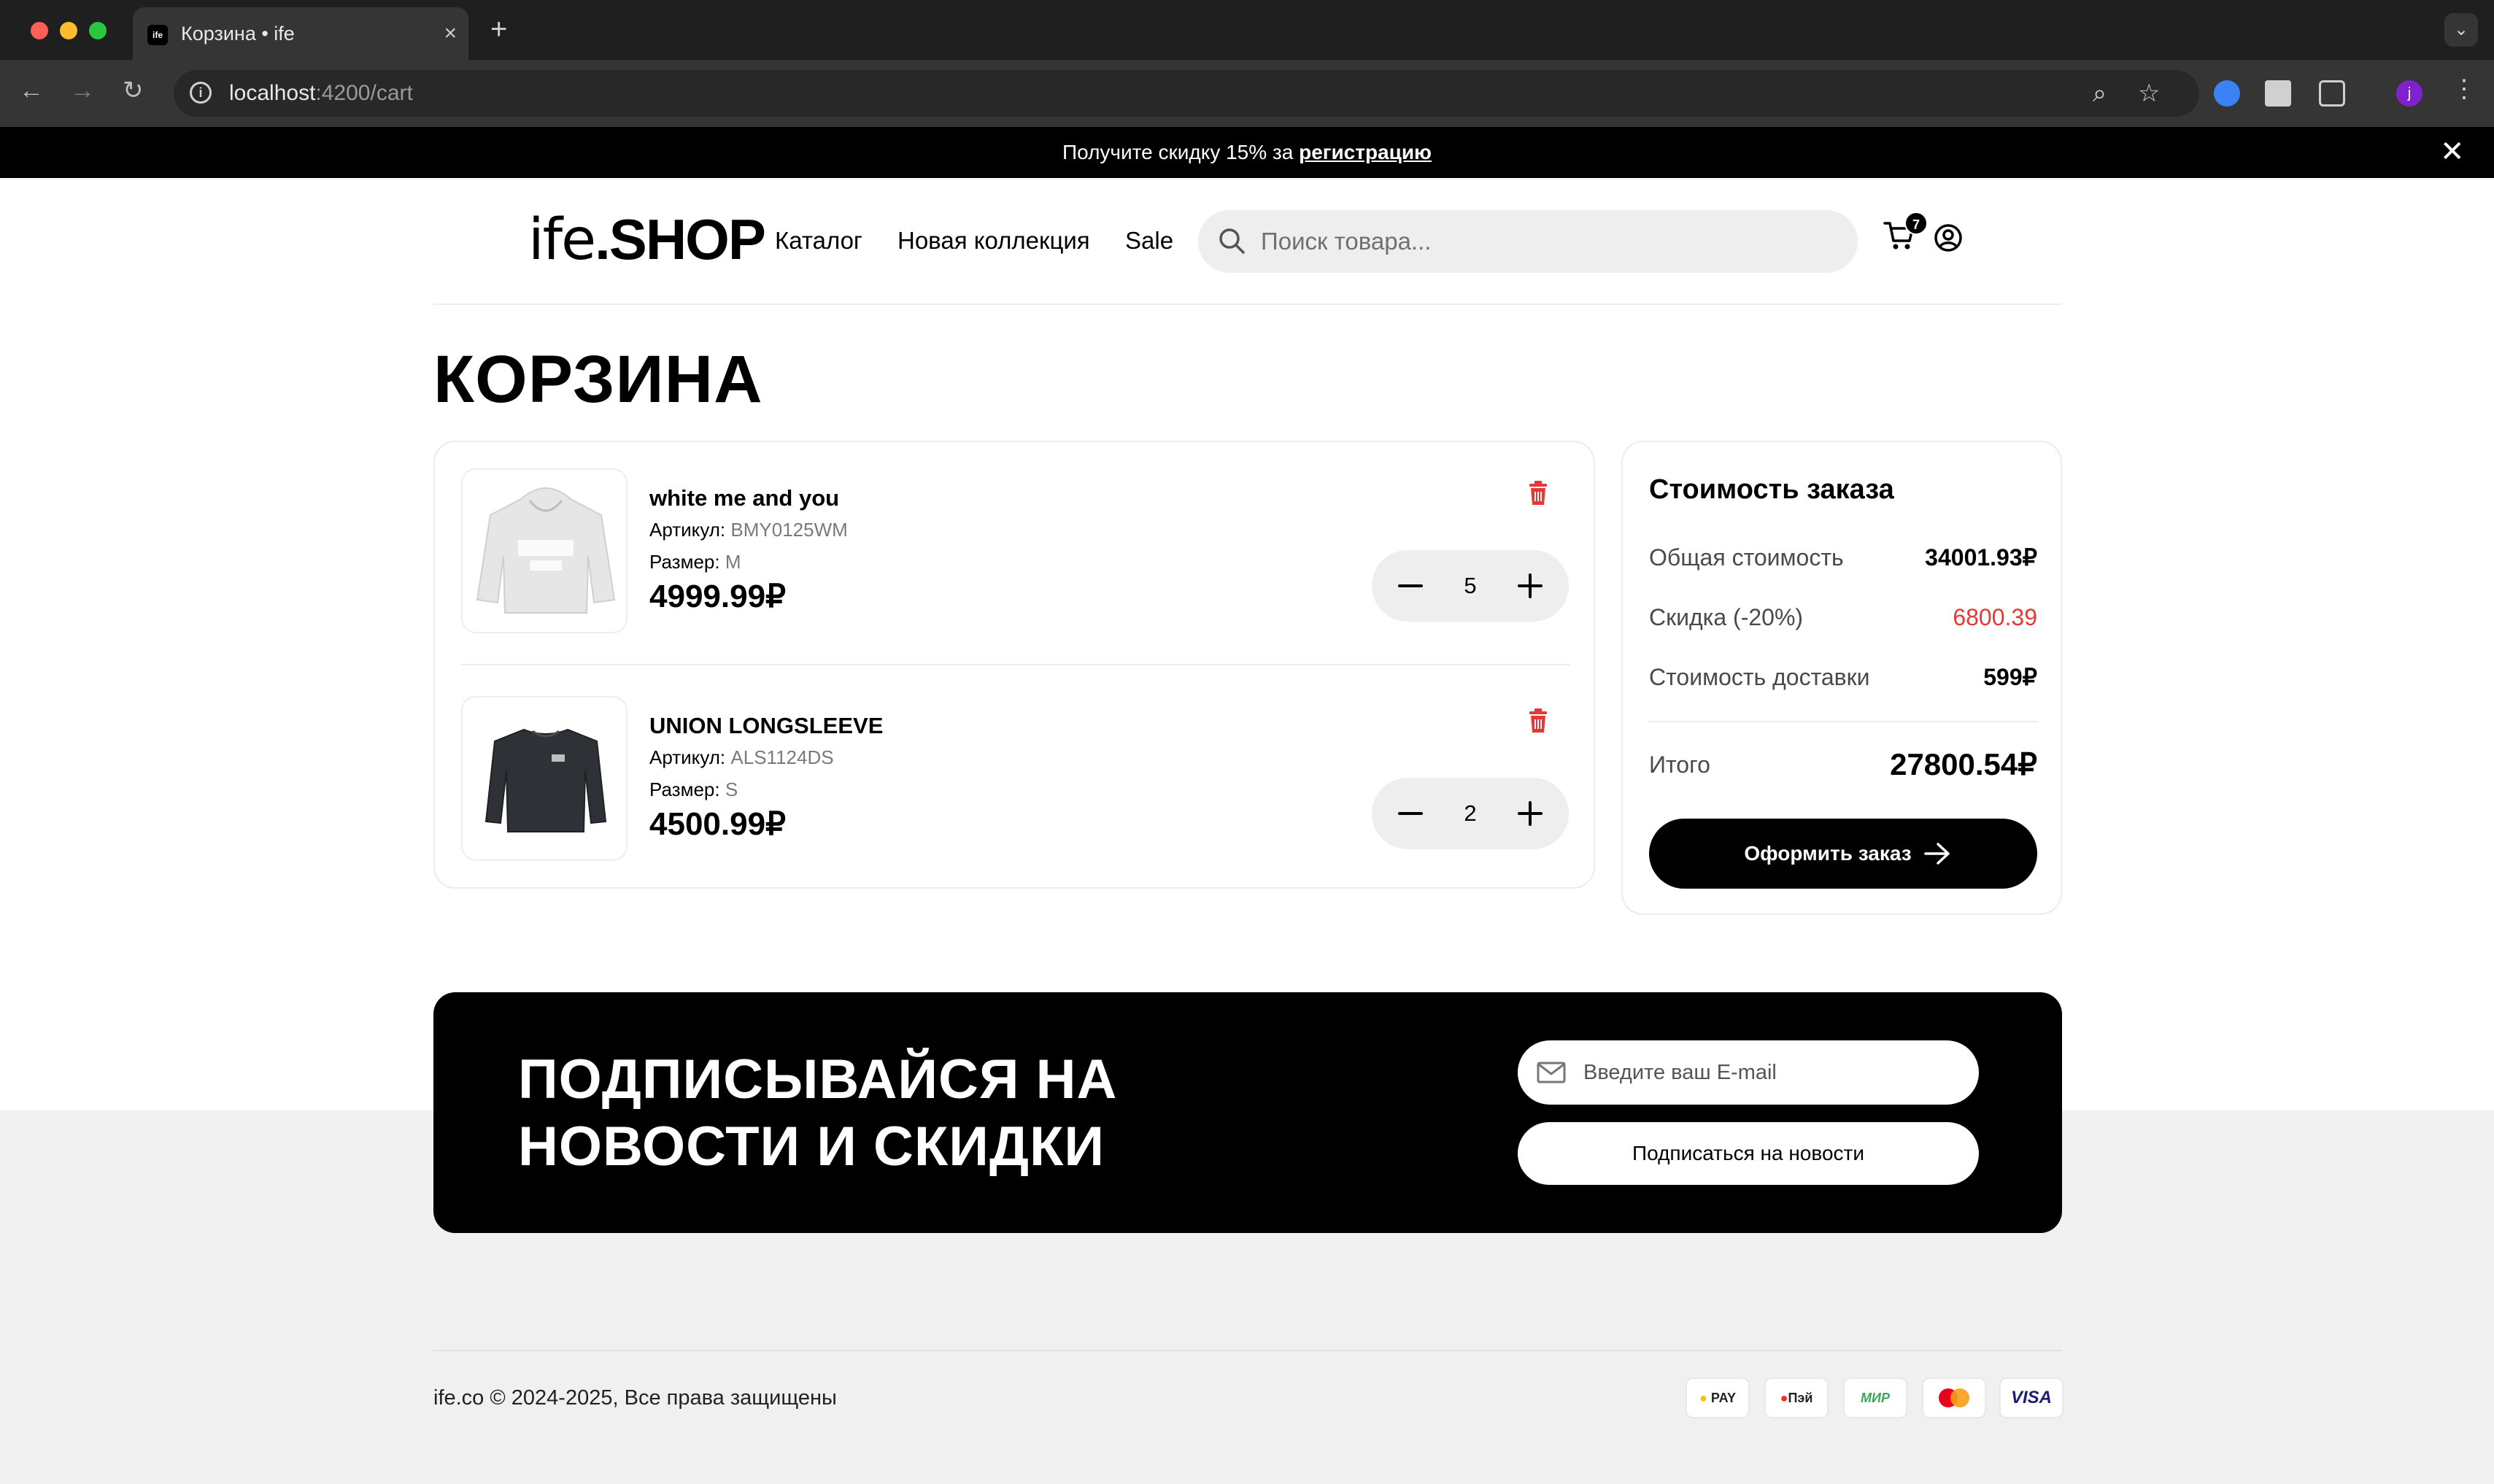 This screenshot has width=2494, height=1484. Describe the element at coordinates (1746, 557) in the screenshot. I see `total-cost-label: Общая стоимость` at that location.